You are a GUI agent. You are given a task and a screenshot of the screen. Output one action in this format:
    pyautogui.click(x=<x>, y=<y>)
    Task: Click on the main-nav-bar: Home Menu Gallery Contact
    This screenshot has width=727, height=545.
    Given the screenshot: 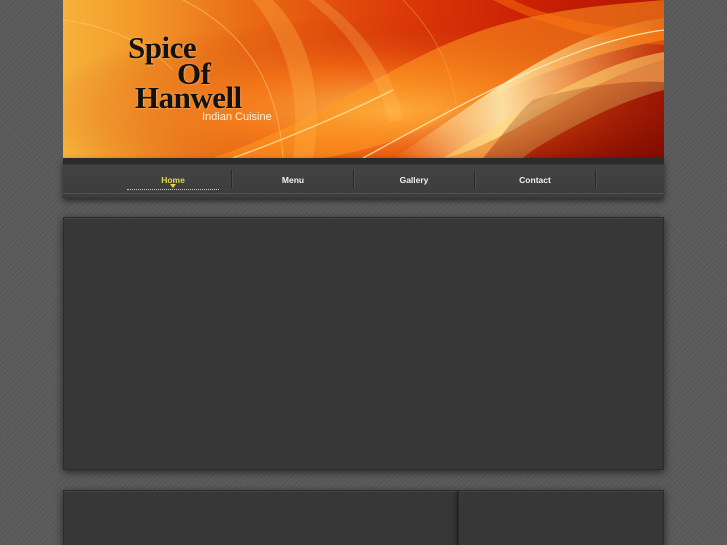 What is the action you would take?
    pyautogui.click(x=363, y=178)
    